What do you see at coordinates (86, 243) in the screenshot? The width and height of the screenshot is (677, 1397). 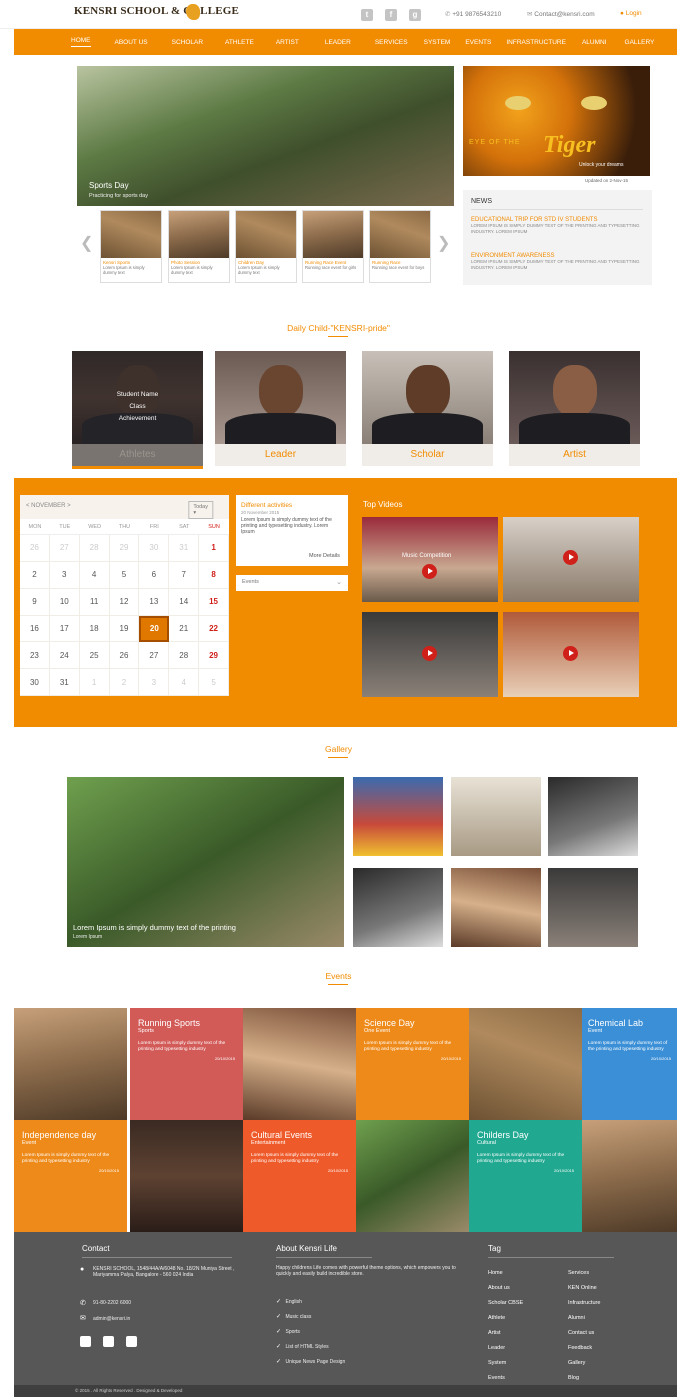 I see `slider-prev-icon: ❮` at bounding box center [86, 243].